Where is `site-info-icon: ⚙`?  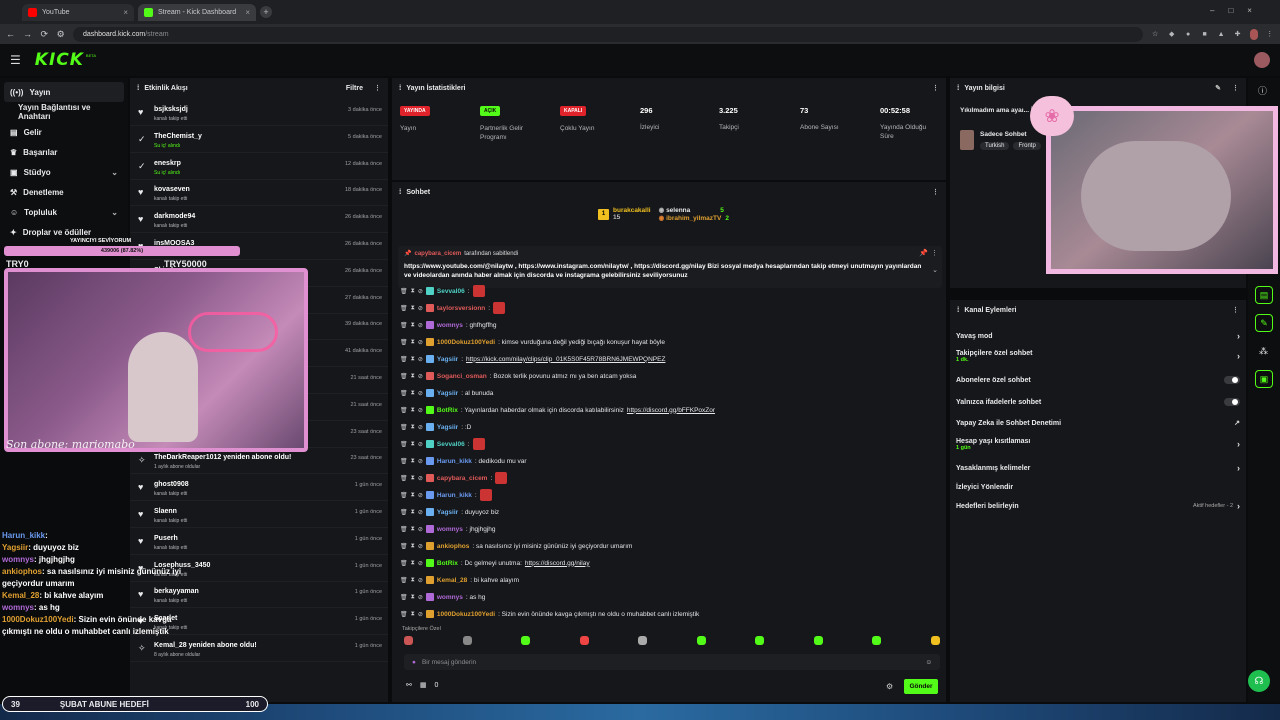
site-info-icon: ⚙ is located at coordinates (60, 34).